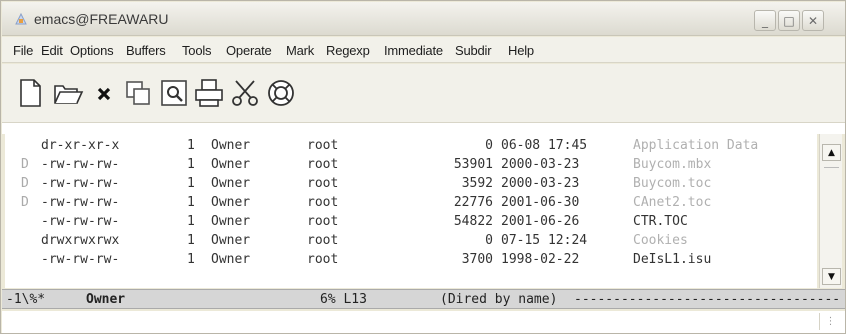 The image size is (846, 334). What do you see at coordinates (473, 50) in the screenshot?
I see `menu-subdir: Subdir` at bounding box center [473, 50].